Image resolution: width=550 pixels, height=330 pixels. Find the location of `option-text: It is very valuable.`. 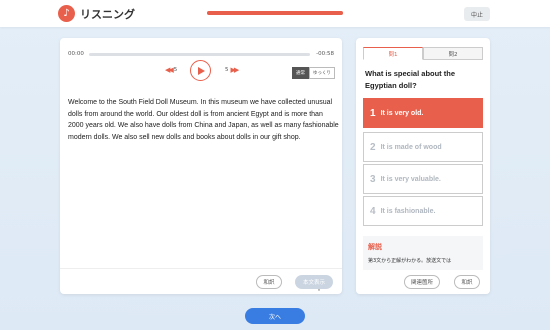

option-text: It is very valuable. is located at coordinates (410, 179).